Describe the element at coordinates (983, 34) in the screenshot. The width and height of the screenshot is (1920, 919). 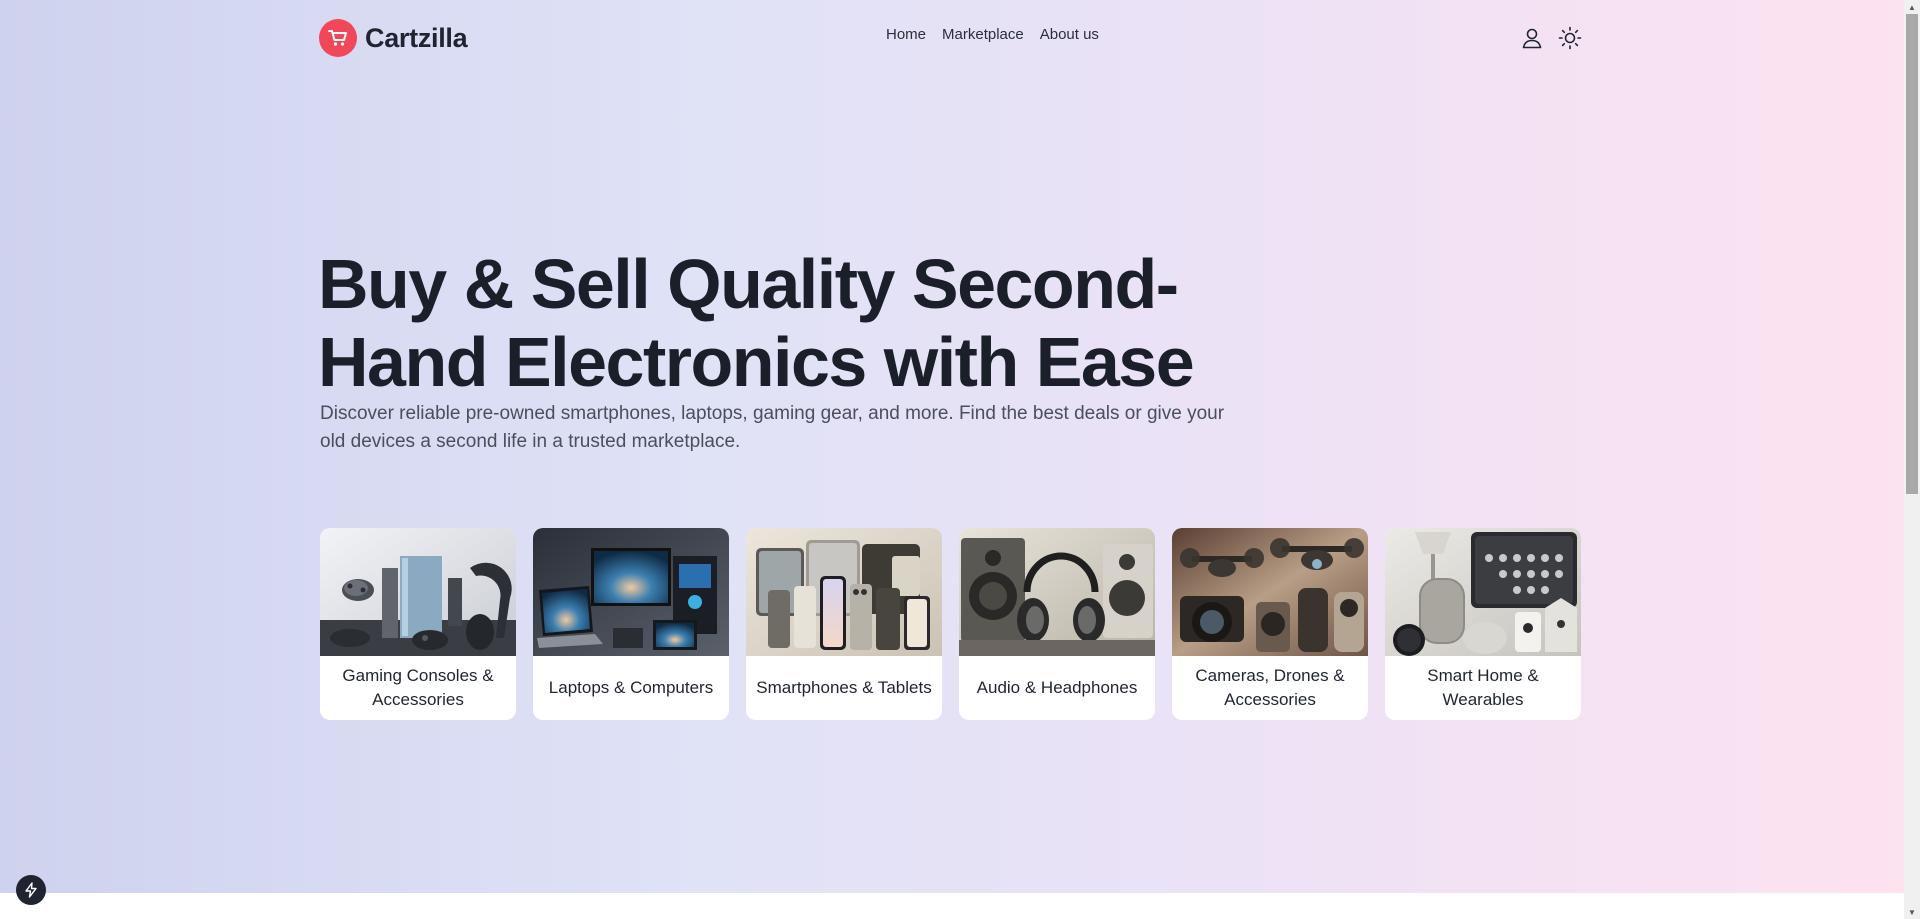
I see `nav-item-marketplace: Marketplace` at that location.